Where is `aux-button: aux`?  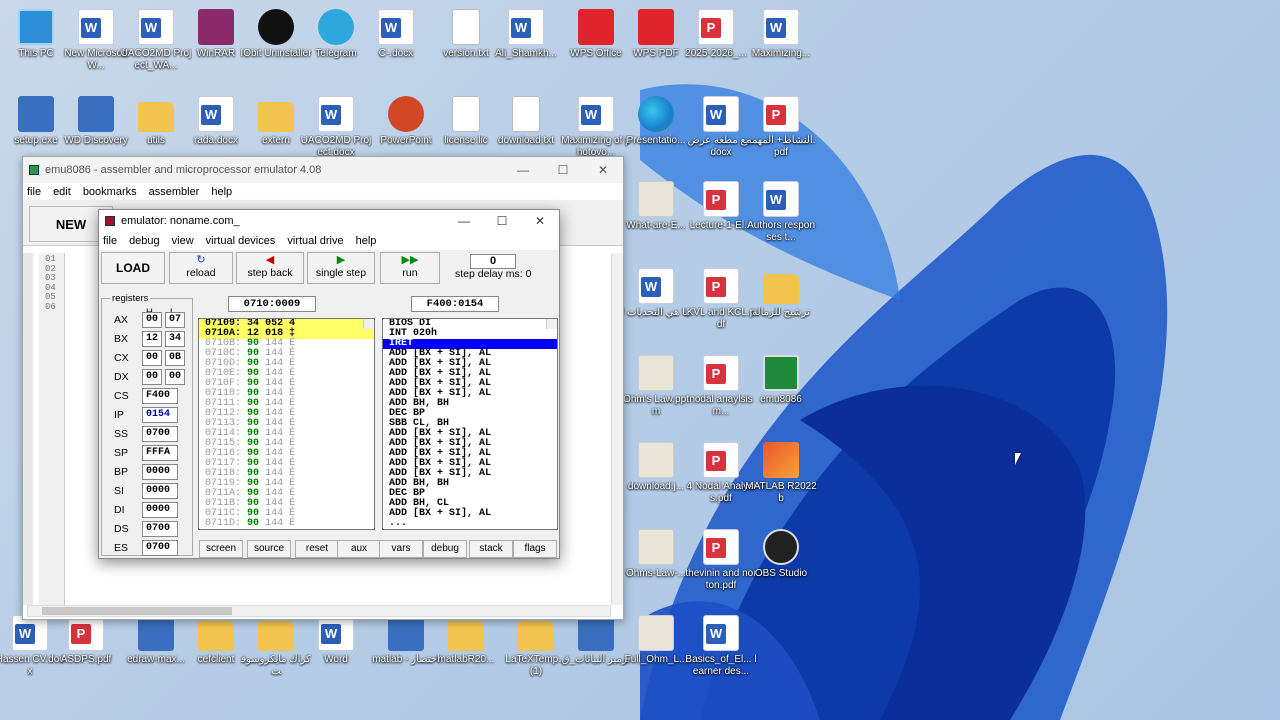 aux-button: aux is located at coordinates (359, 549).